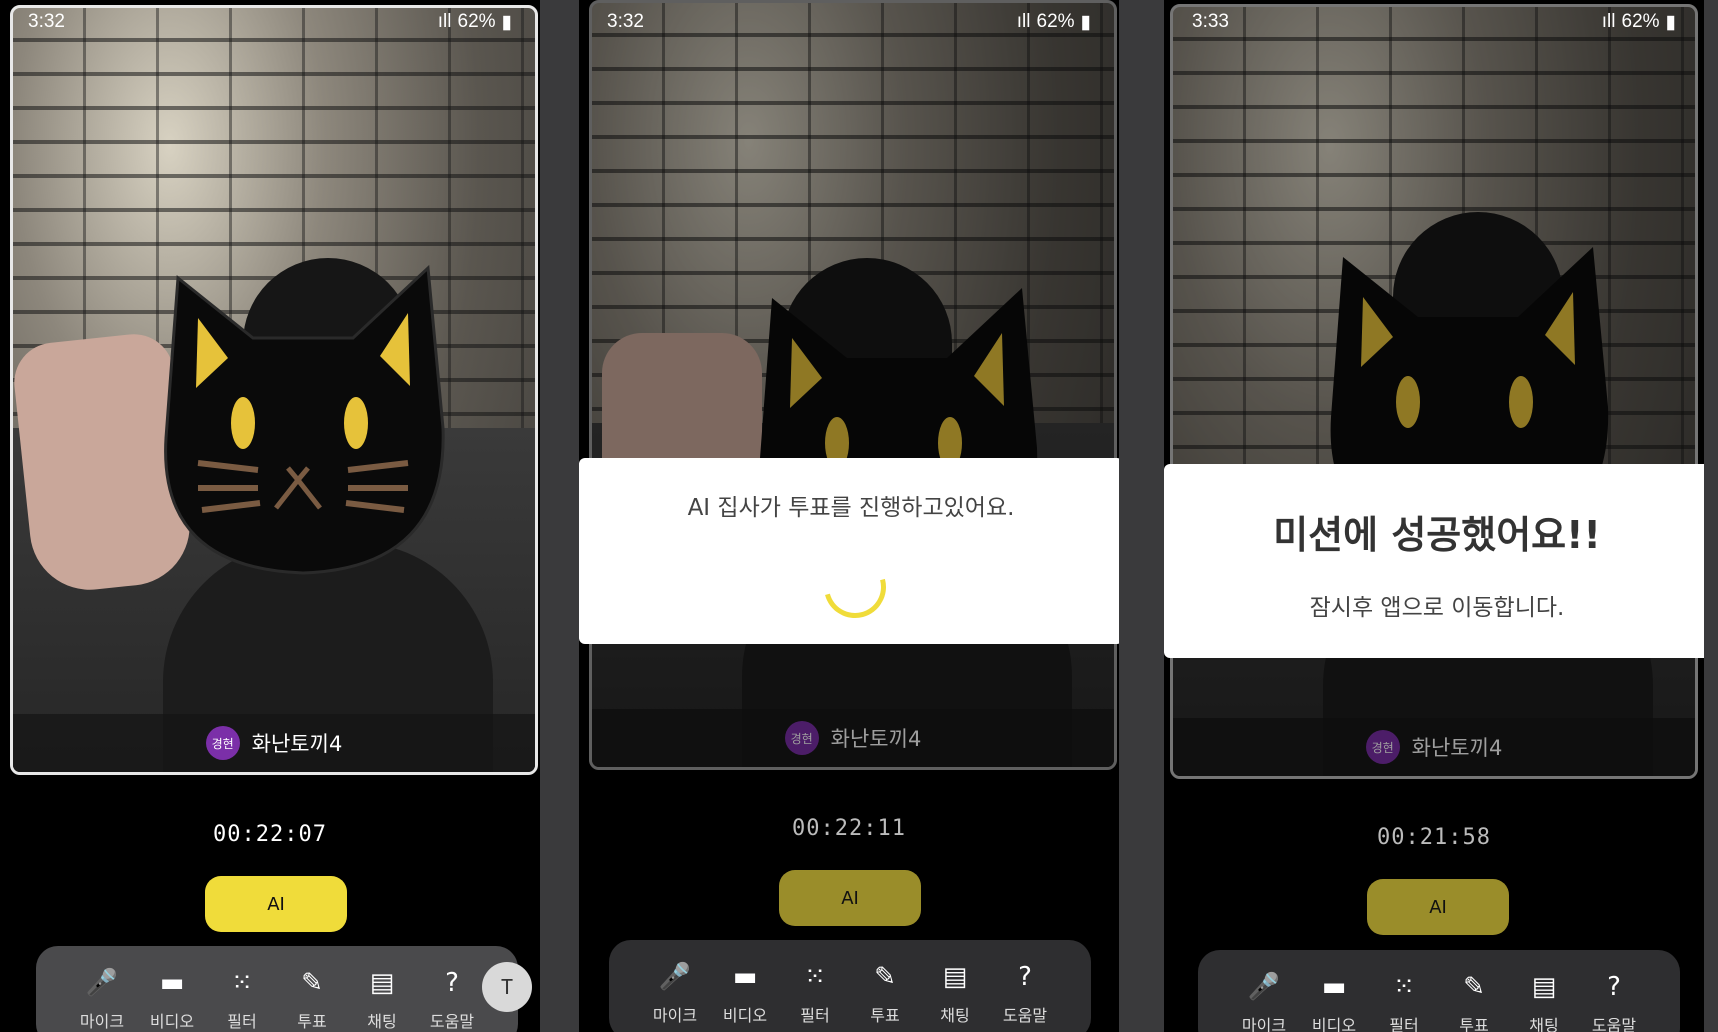  Describe the element at coordinates (270, 834) in the screenshot. I see `countdown-timer: 00:22:07` at that location.